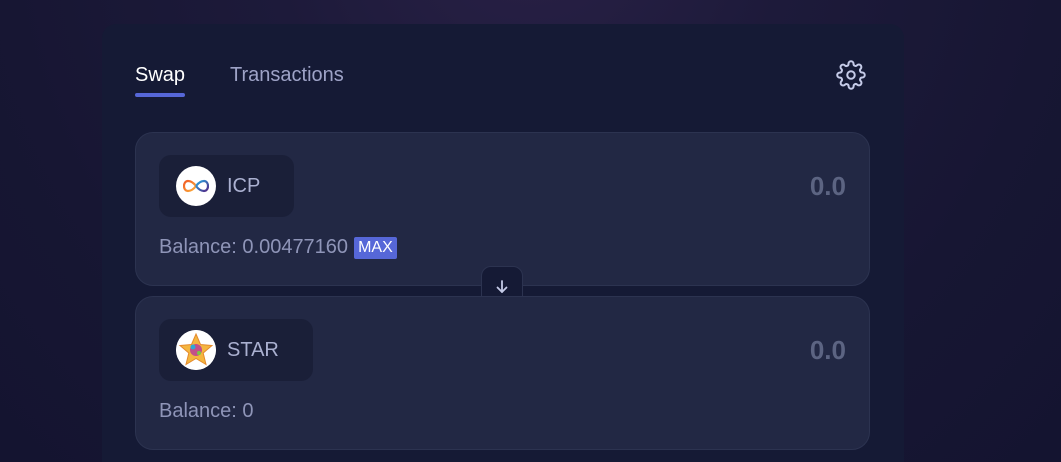 This screenshot has width=1061, height=462. I want to click on arrow-down-icon, so click(502, 286).